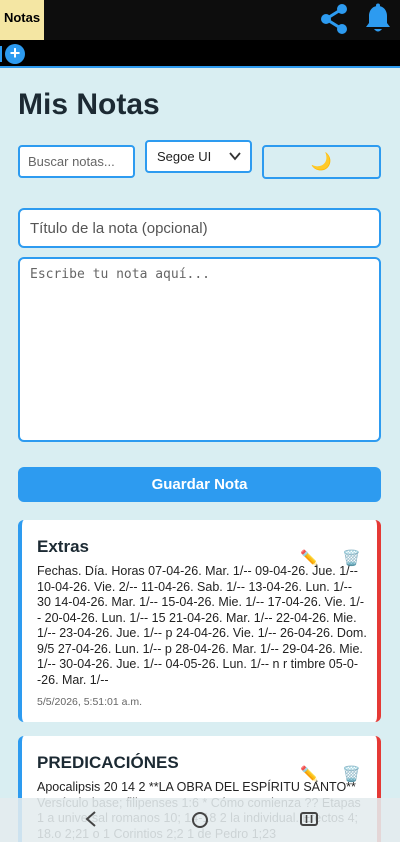 This screenshot has width=400, height=842. What do you see at coordinates (15, 54) in the screenshot?
I see `add-tab-icon: +` at bounding box center [15, 54].